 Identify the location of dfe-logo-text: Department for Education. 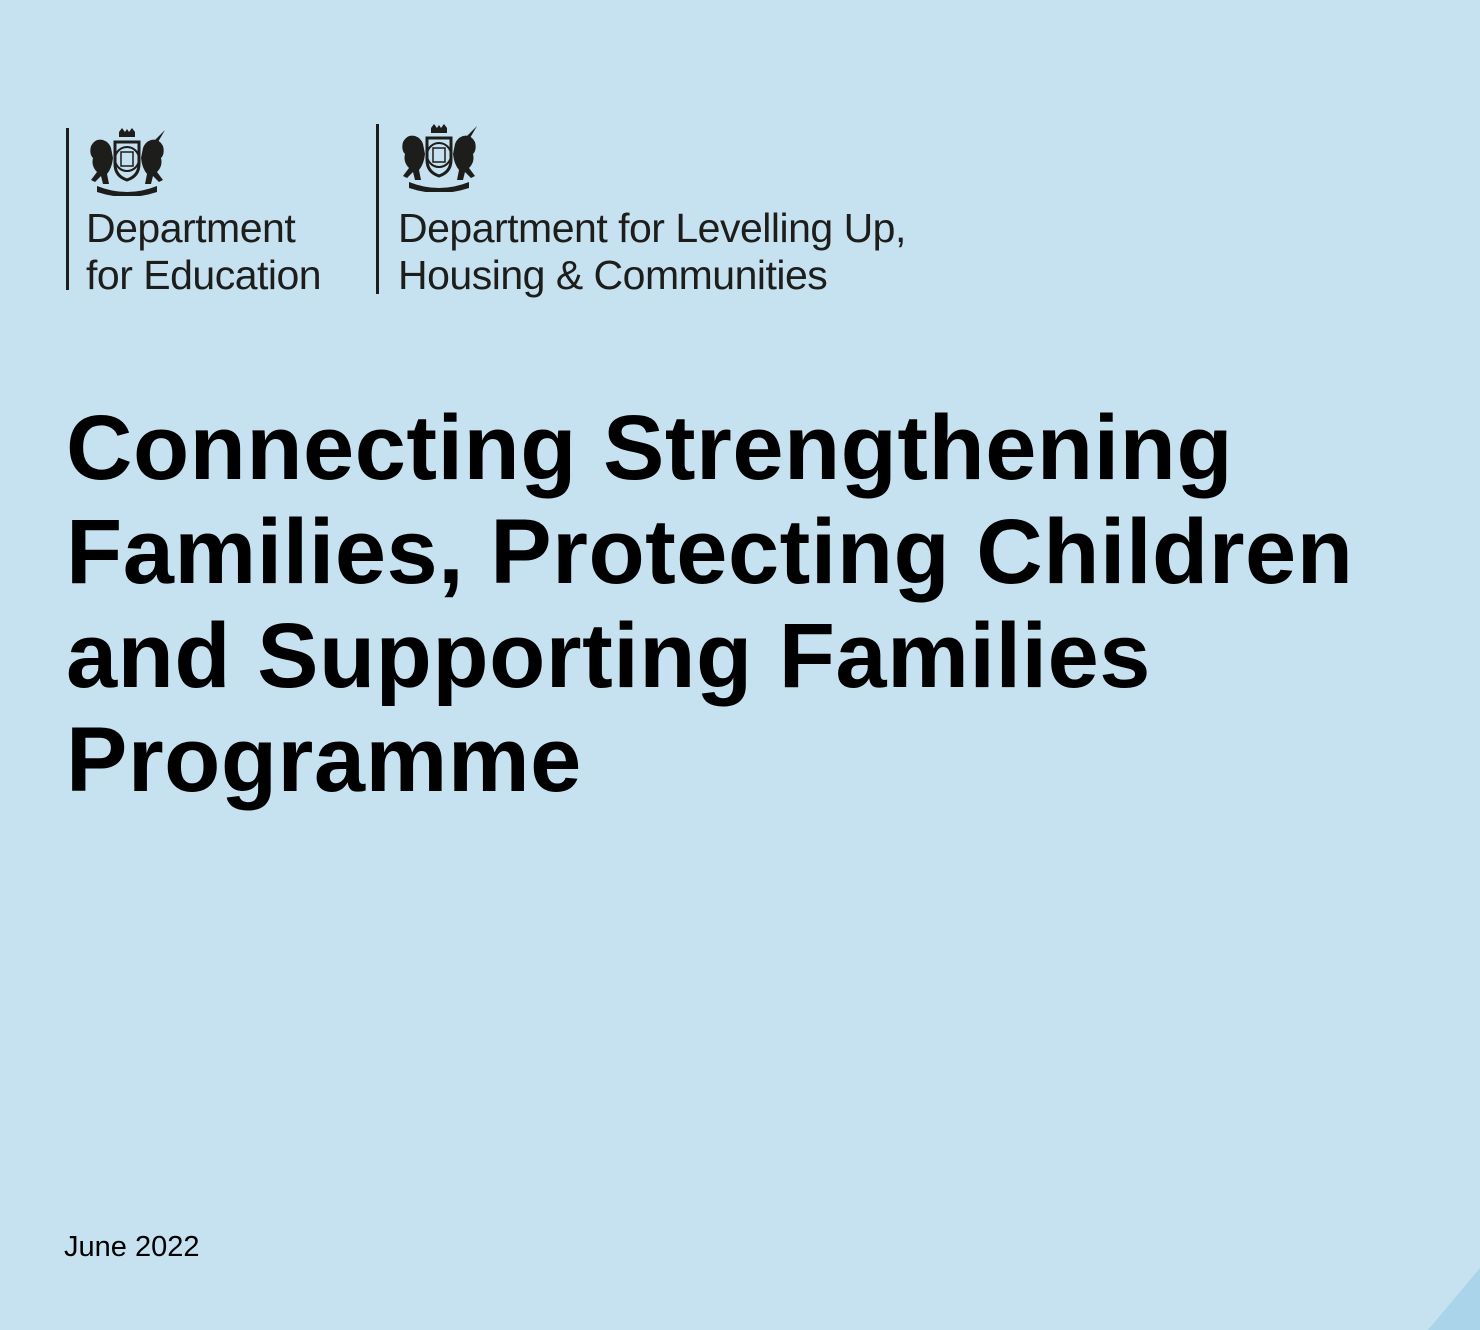
(204, 252).